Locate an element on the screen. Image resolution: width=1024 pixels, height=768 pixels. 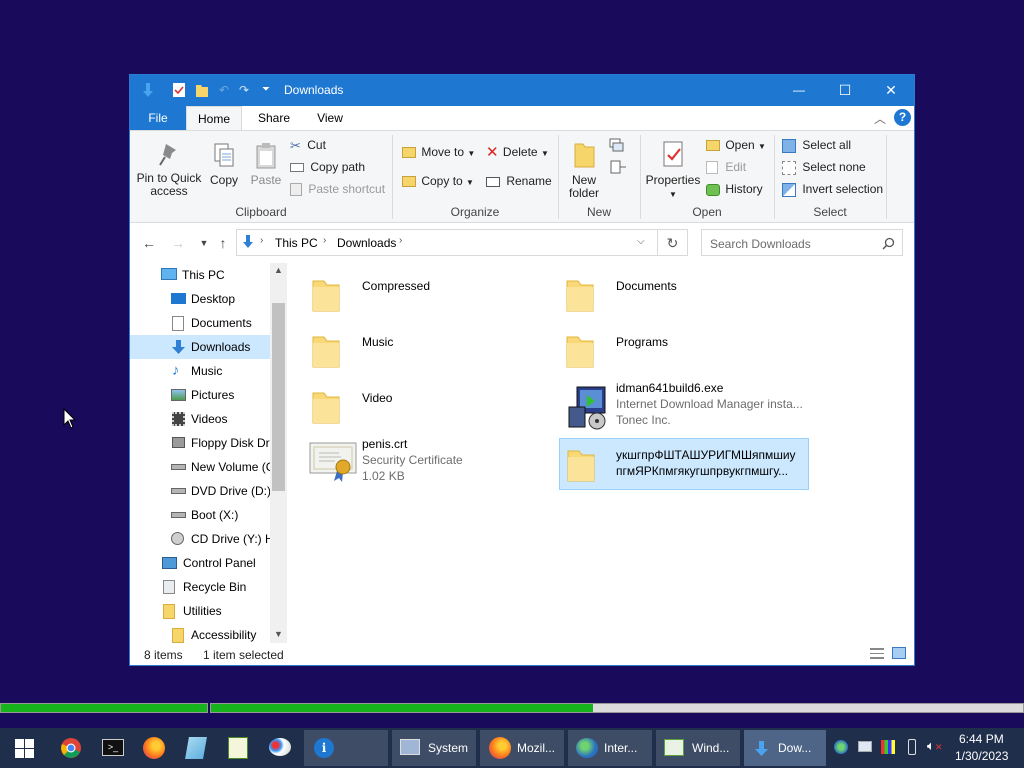
tab-file: File is located at coordinates (158, 118).